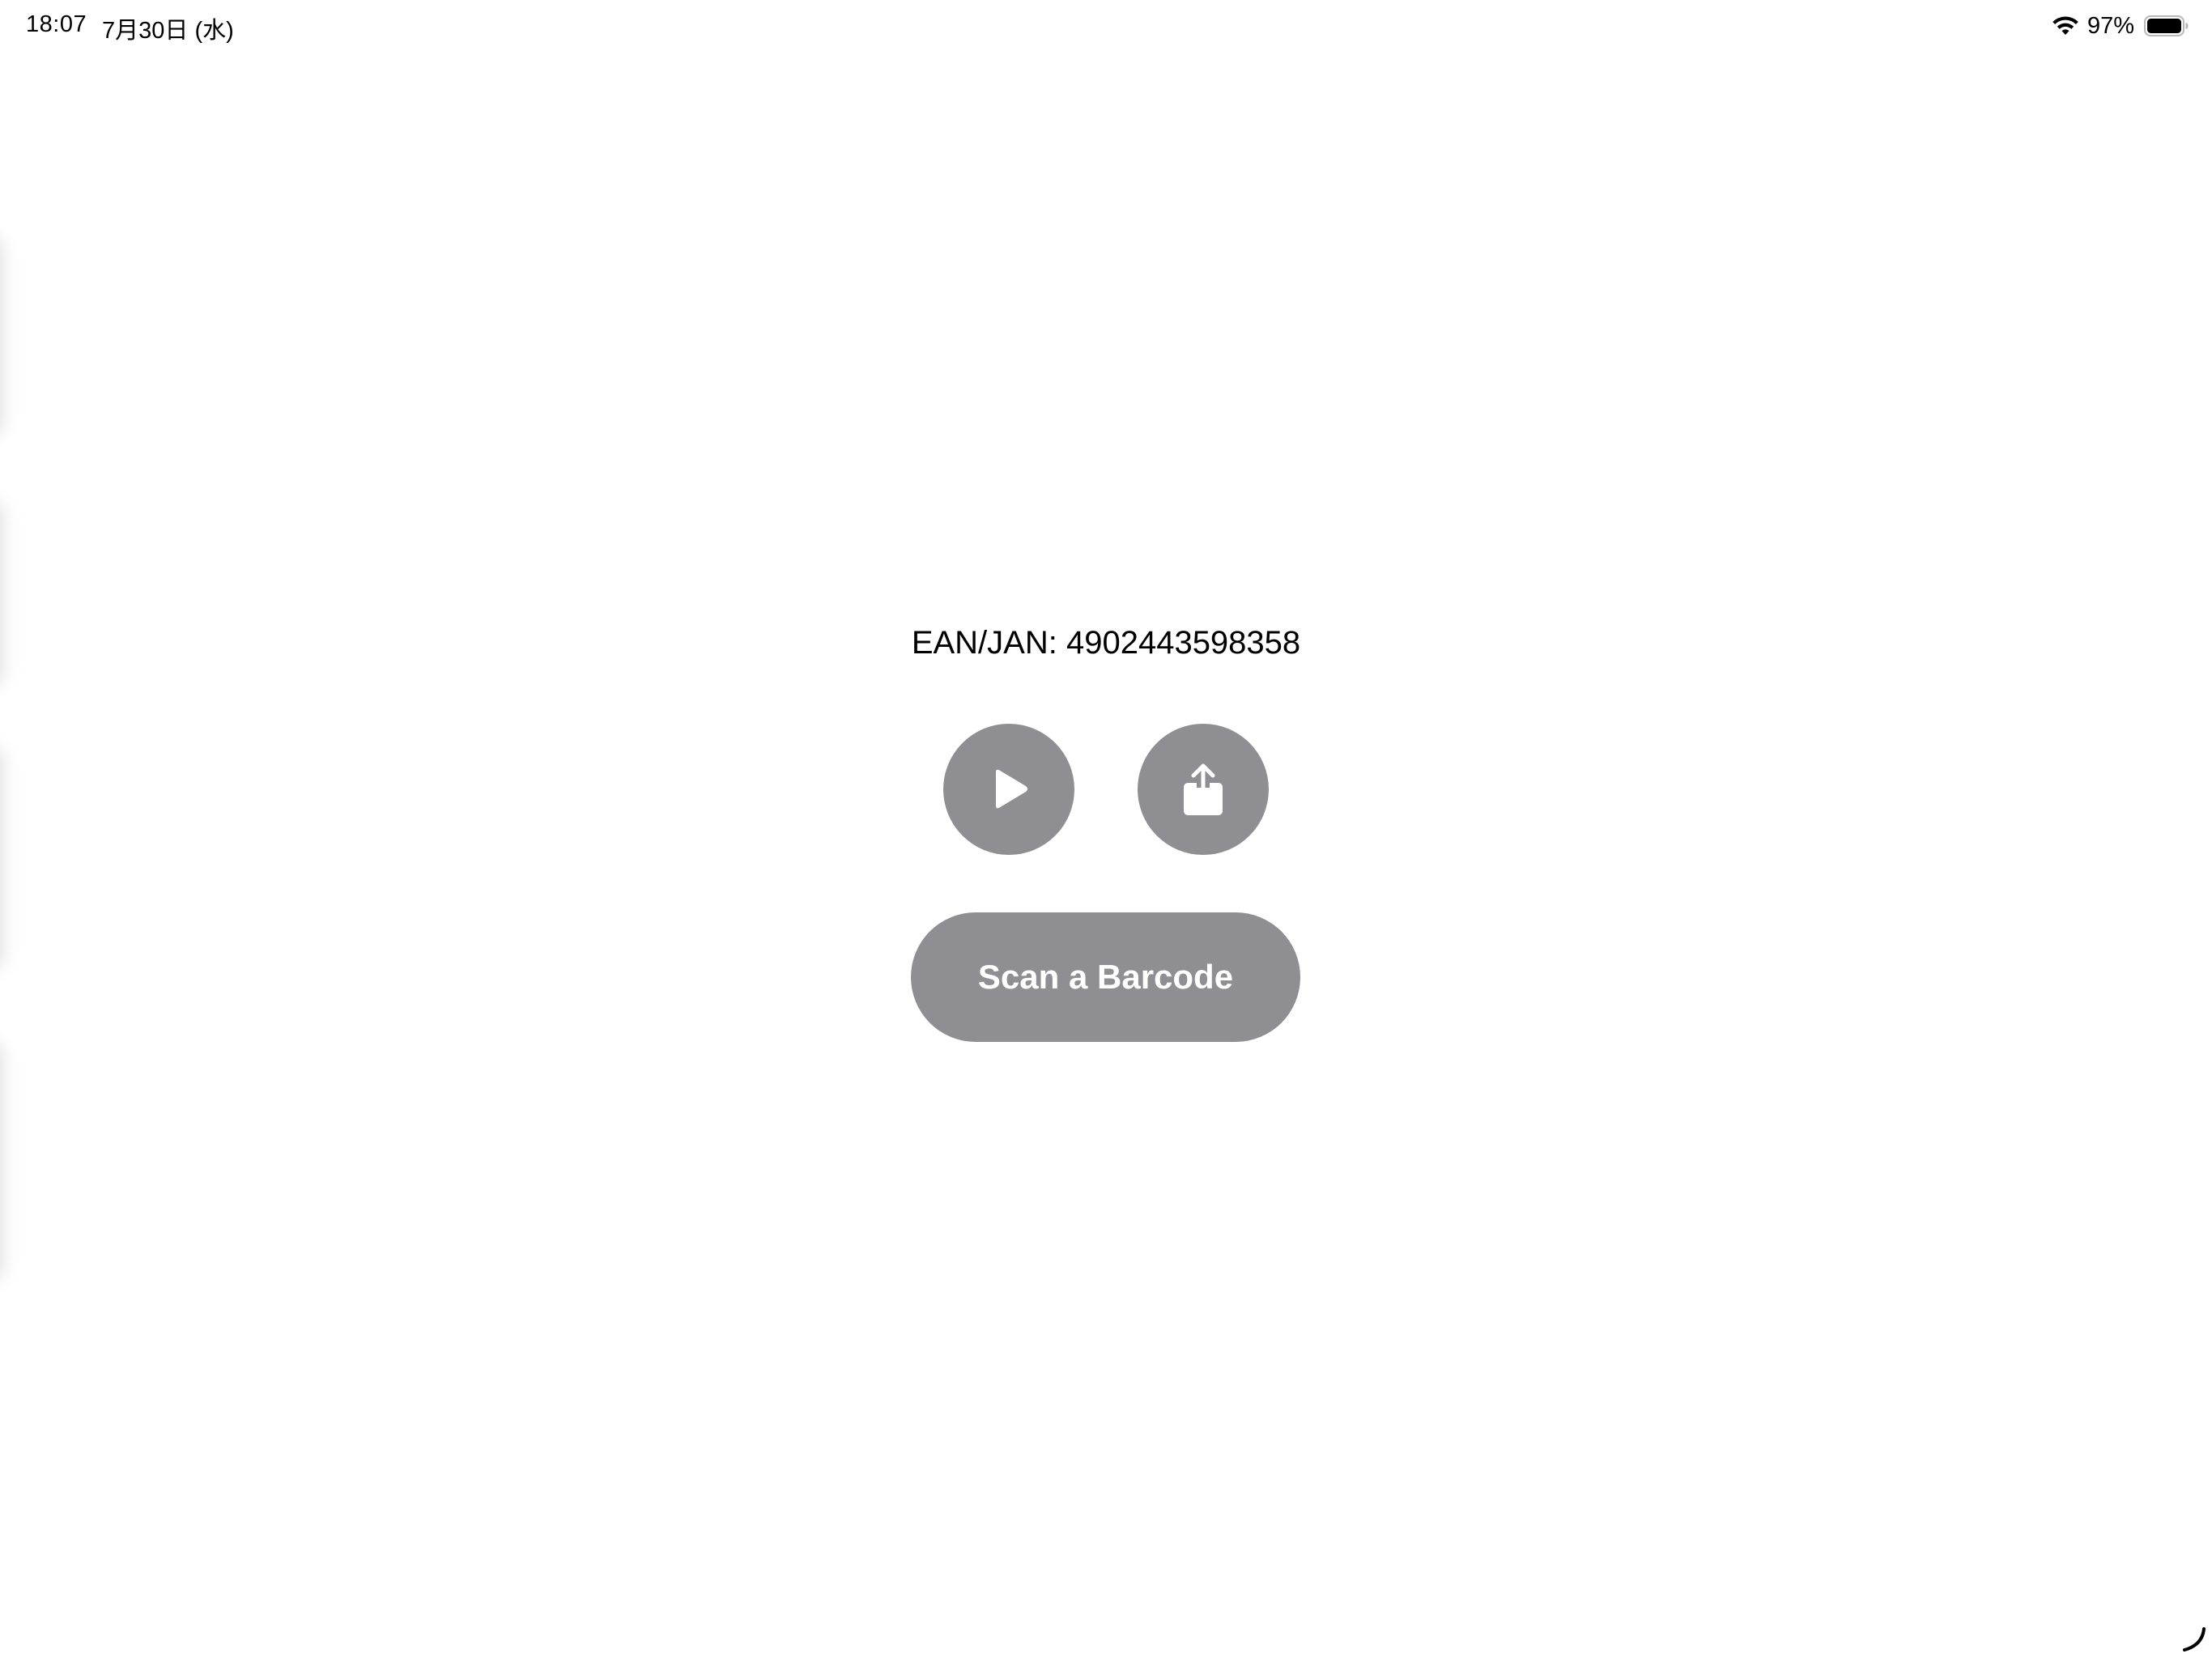 The image size is (2212, 1658). What do you see at coordinates (2195, 1639) in the screenshot?
I see `corner-indicator-icon` at bounding box center [2195, 1639].